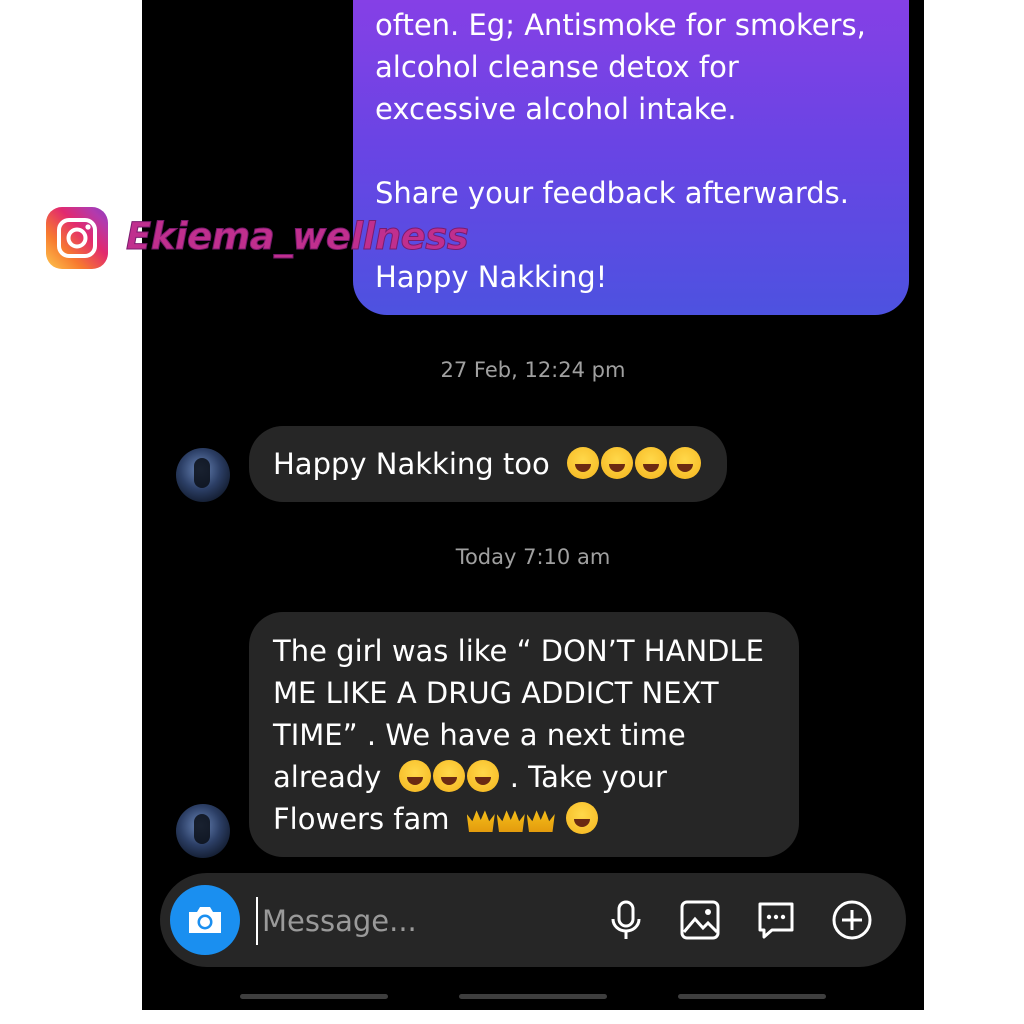 Image resolution: width=1024 pixels, height=1024 pixels. I want to click on instagram-icon, so click(77, 238).